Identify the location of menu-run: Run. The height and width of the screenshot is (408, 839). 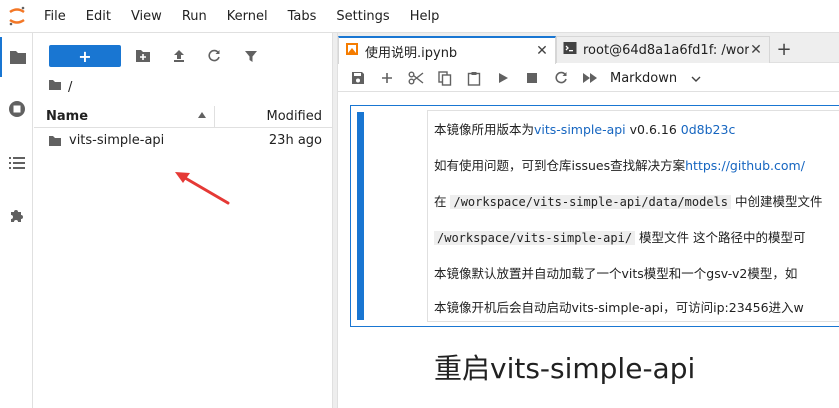
(194, 16).